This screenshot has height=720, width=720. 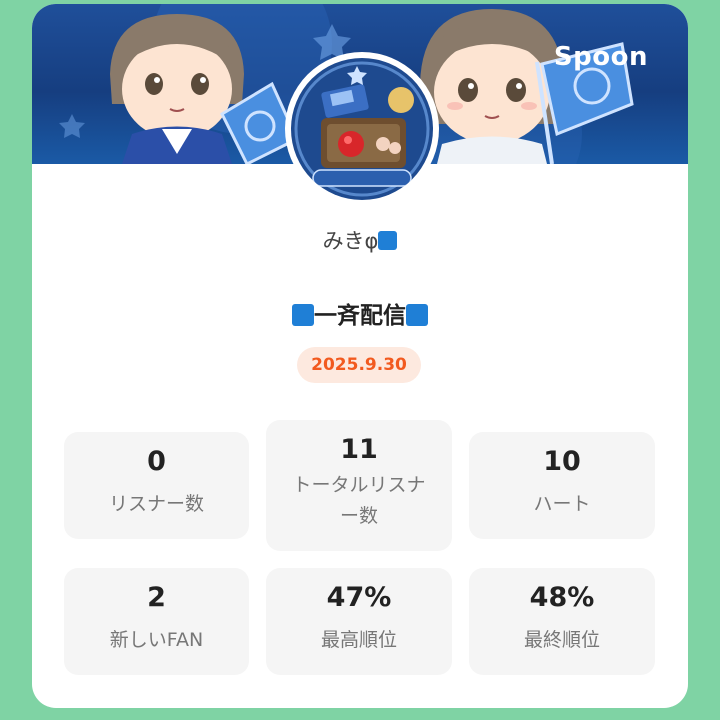 What do you see at coordinates (177, 89) in the screenshot?
I see `left-character-illustration` at bounding box center [177, 89].